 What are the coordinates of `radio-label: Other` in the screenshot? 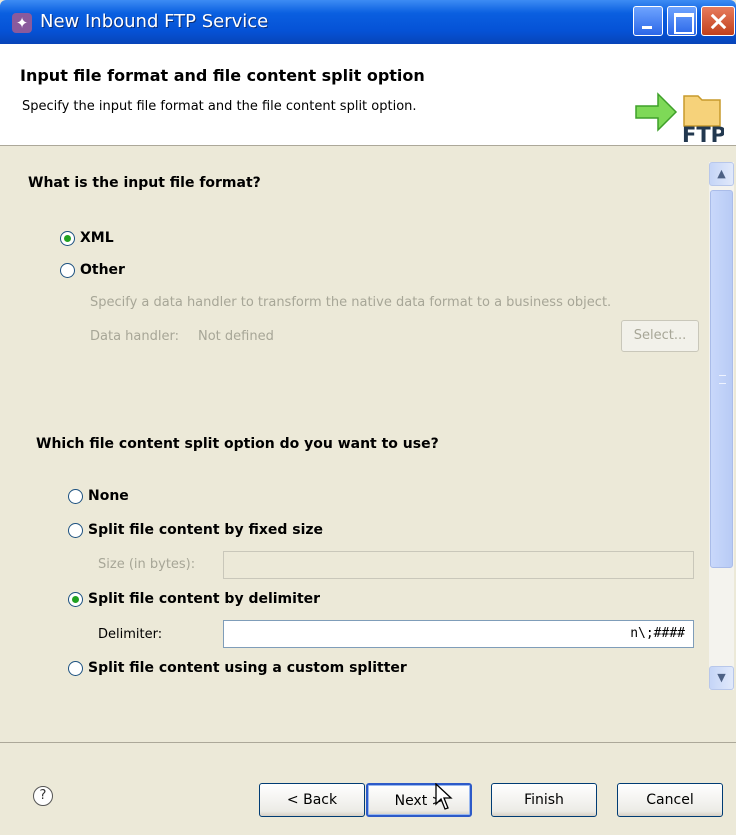 It's located at (102, 270).